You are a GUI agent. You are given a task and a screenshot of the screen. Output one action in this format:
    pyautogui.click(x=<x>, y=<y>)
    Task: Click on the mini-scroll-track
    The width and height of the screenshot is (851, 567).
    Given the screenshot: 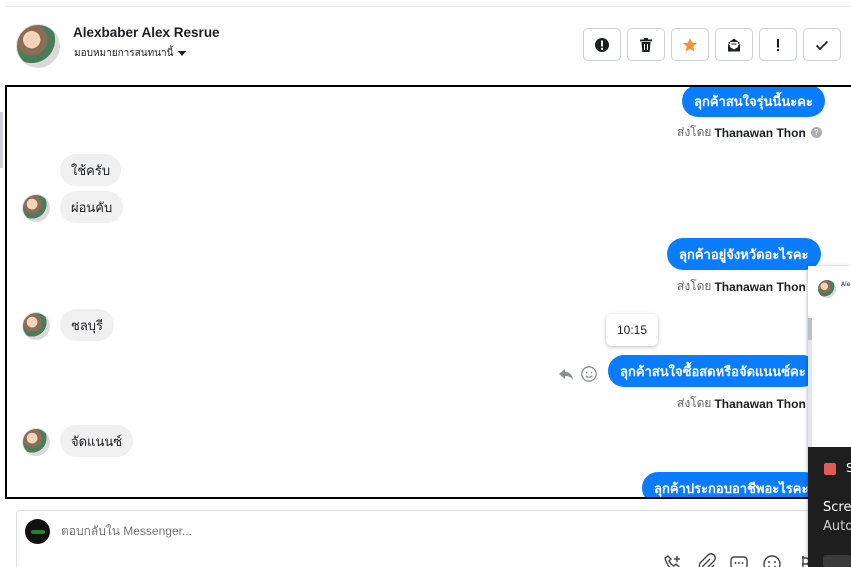 What is the action you would take?
    pyautogui.click(x=810, y=395)
    